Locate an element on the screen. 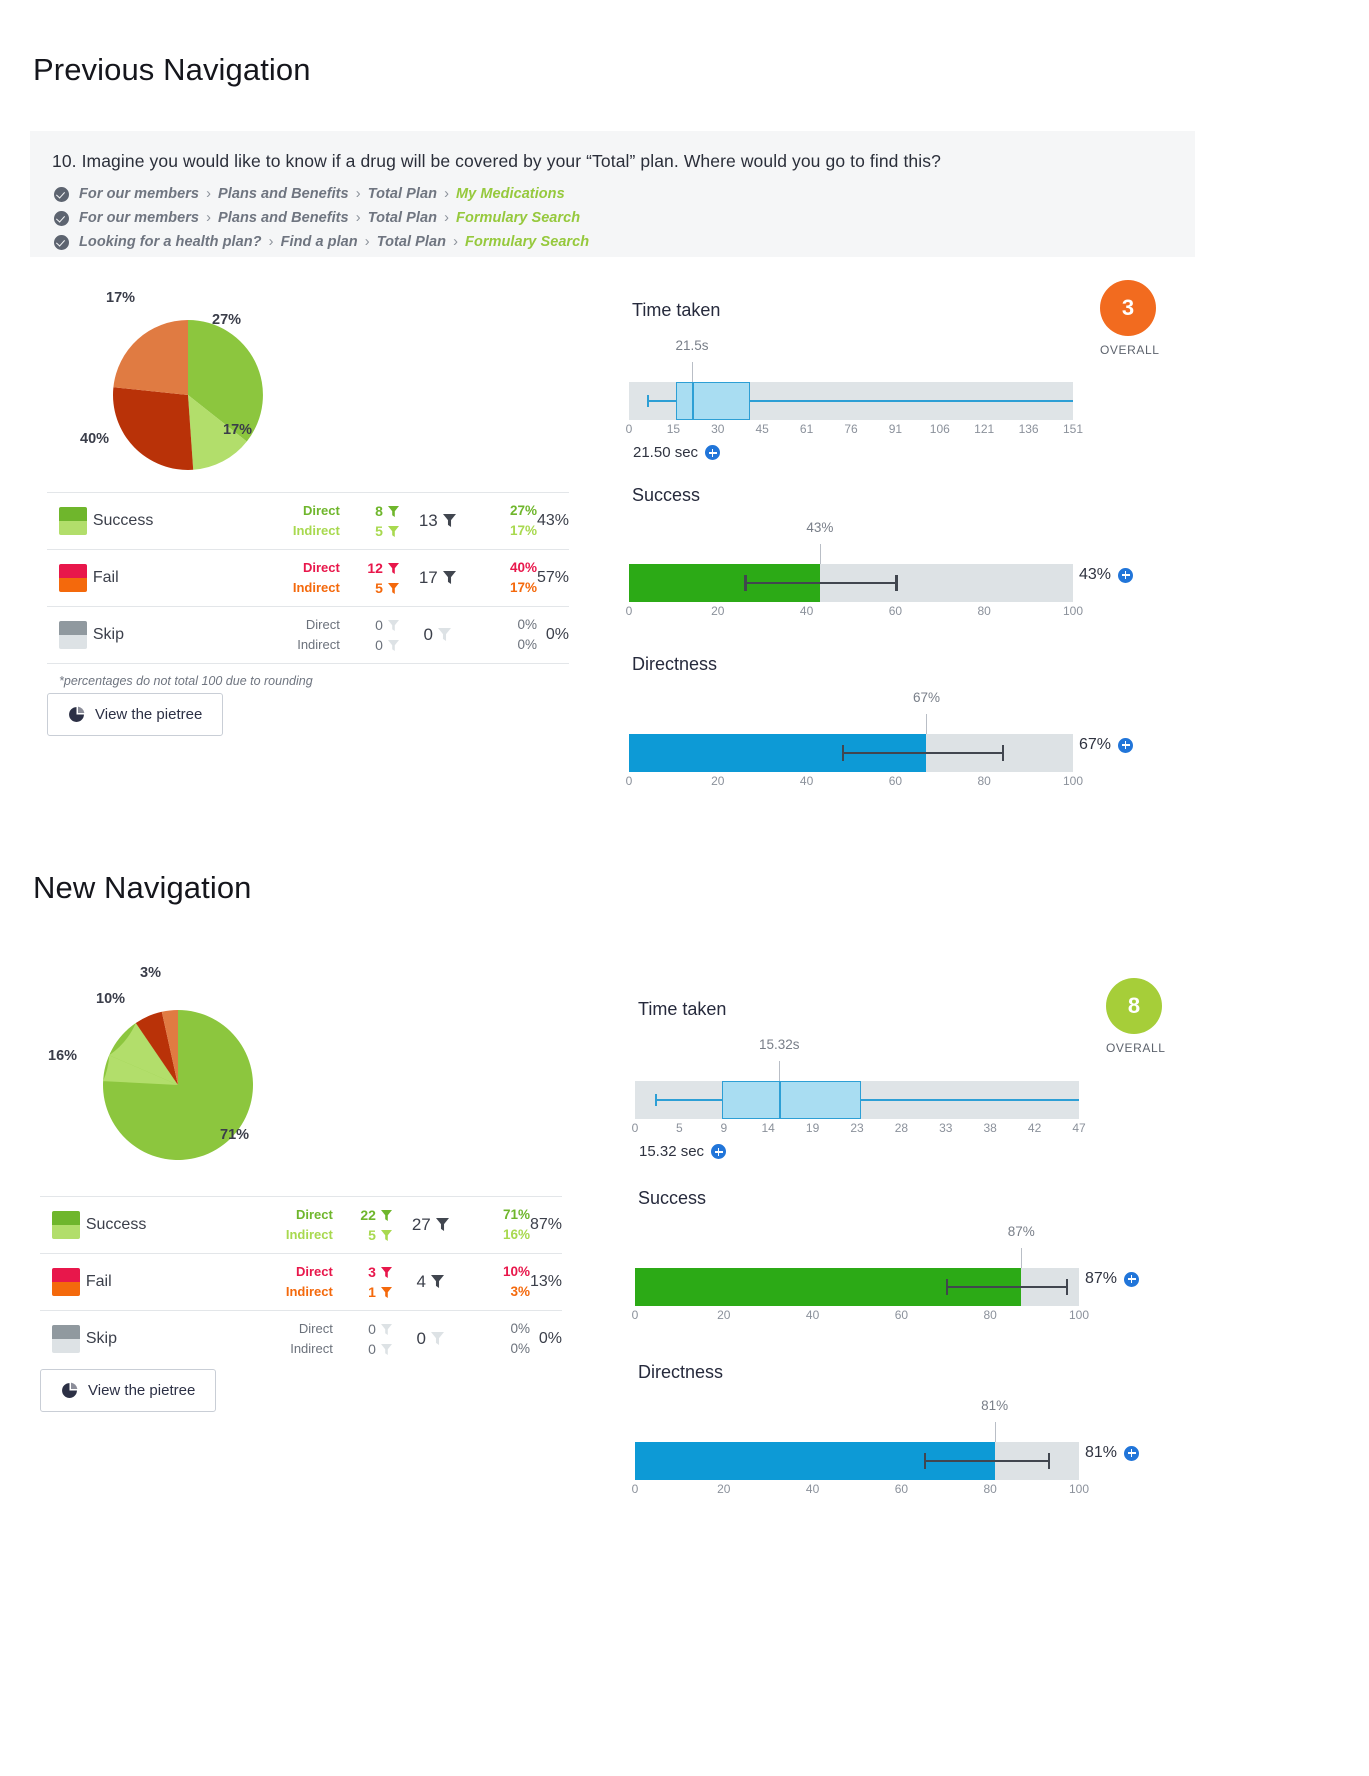  direct-percent: 0% is located at coordinates (527, 624).